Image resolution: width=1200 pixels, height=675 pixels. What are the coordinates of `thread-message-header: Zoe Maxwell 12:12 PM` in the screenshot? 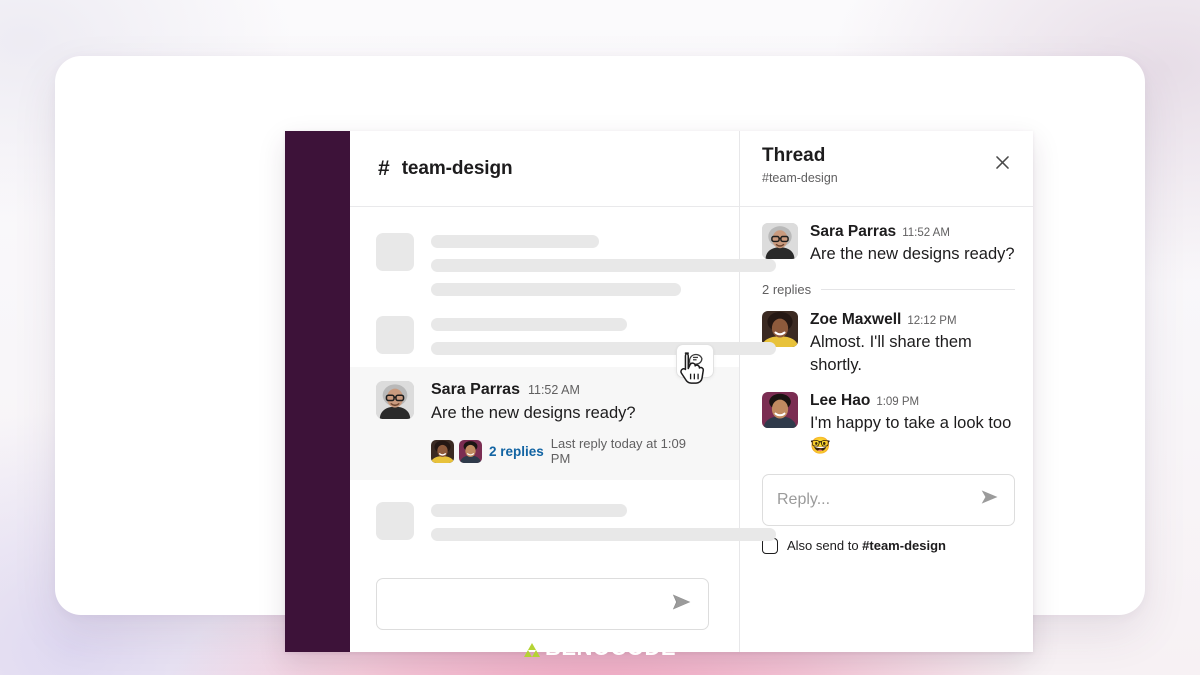 It's located at (912, 320).